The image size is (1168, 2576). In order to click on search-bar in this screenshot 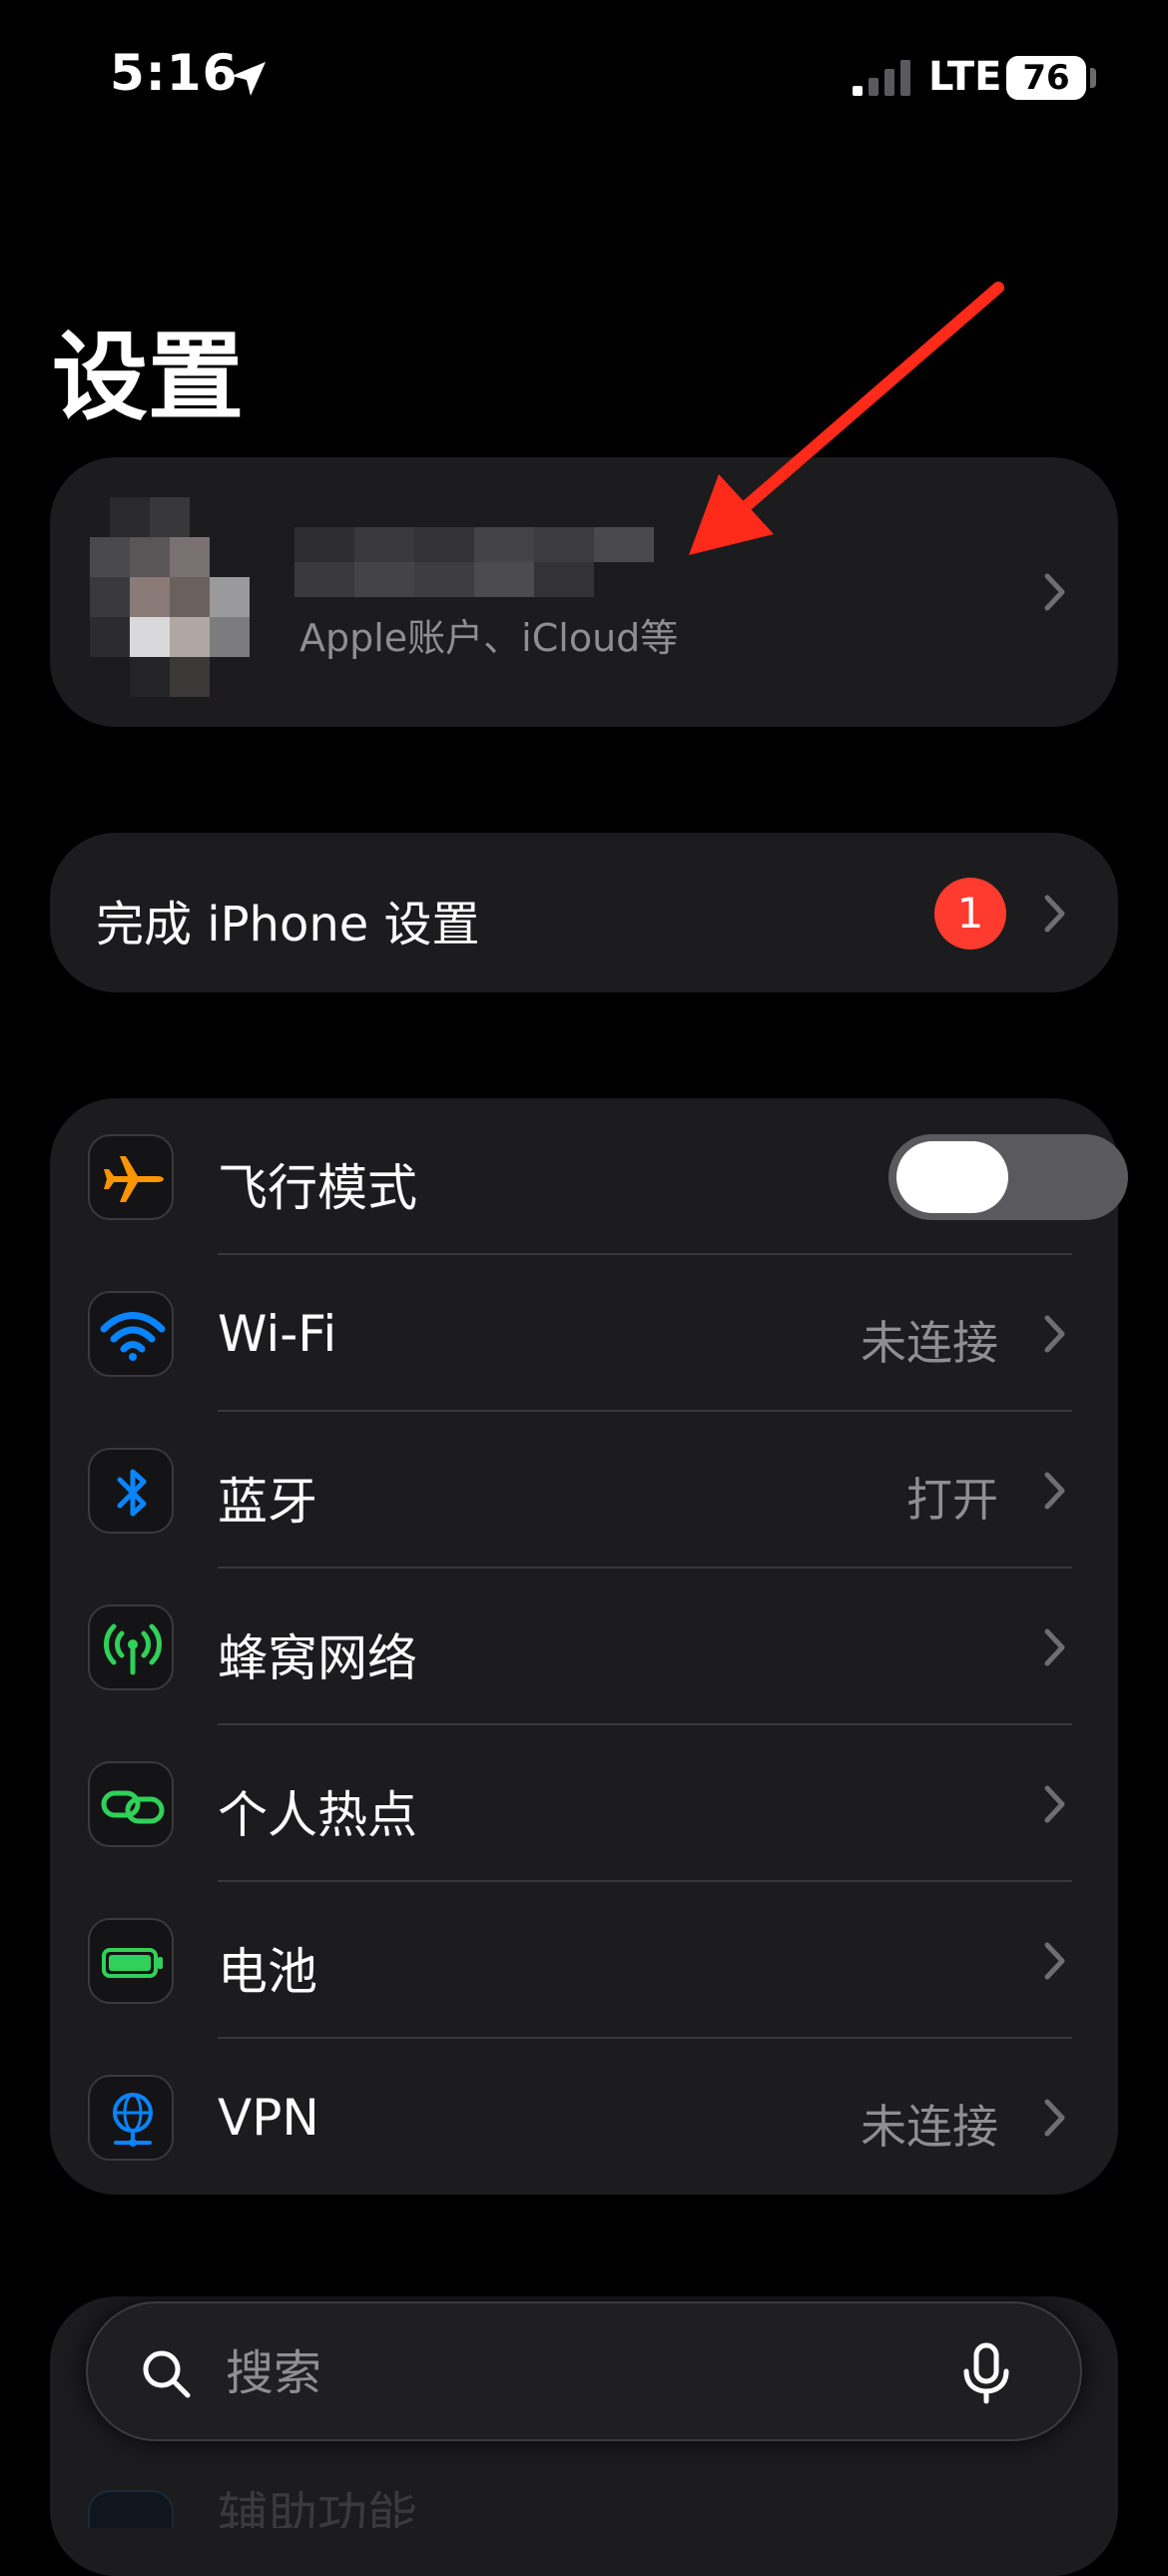, I will do `click(584, 2371)`.